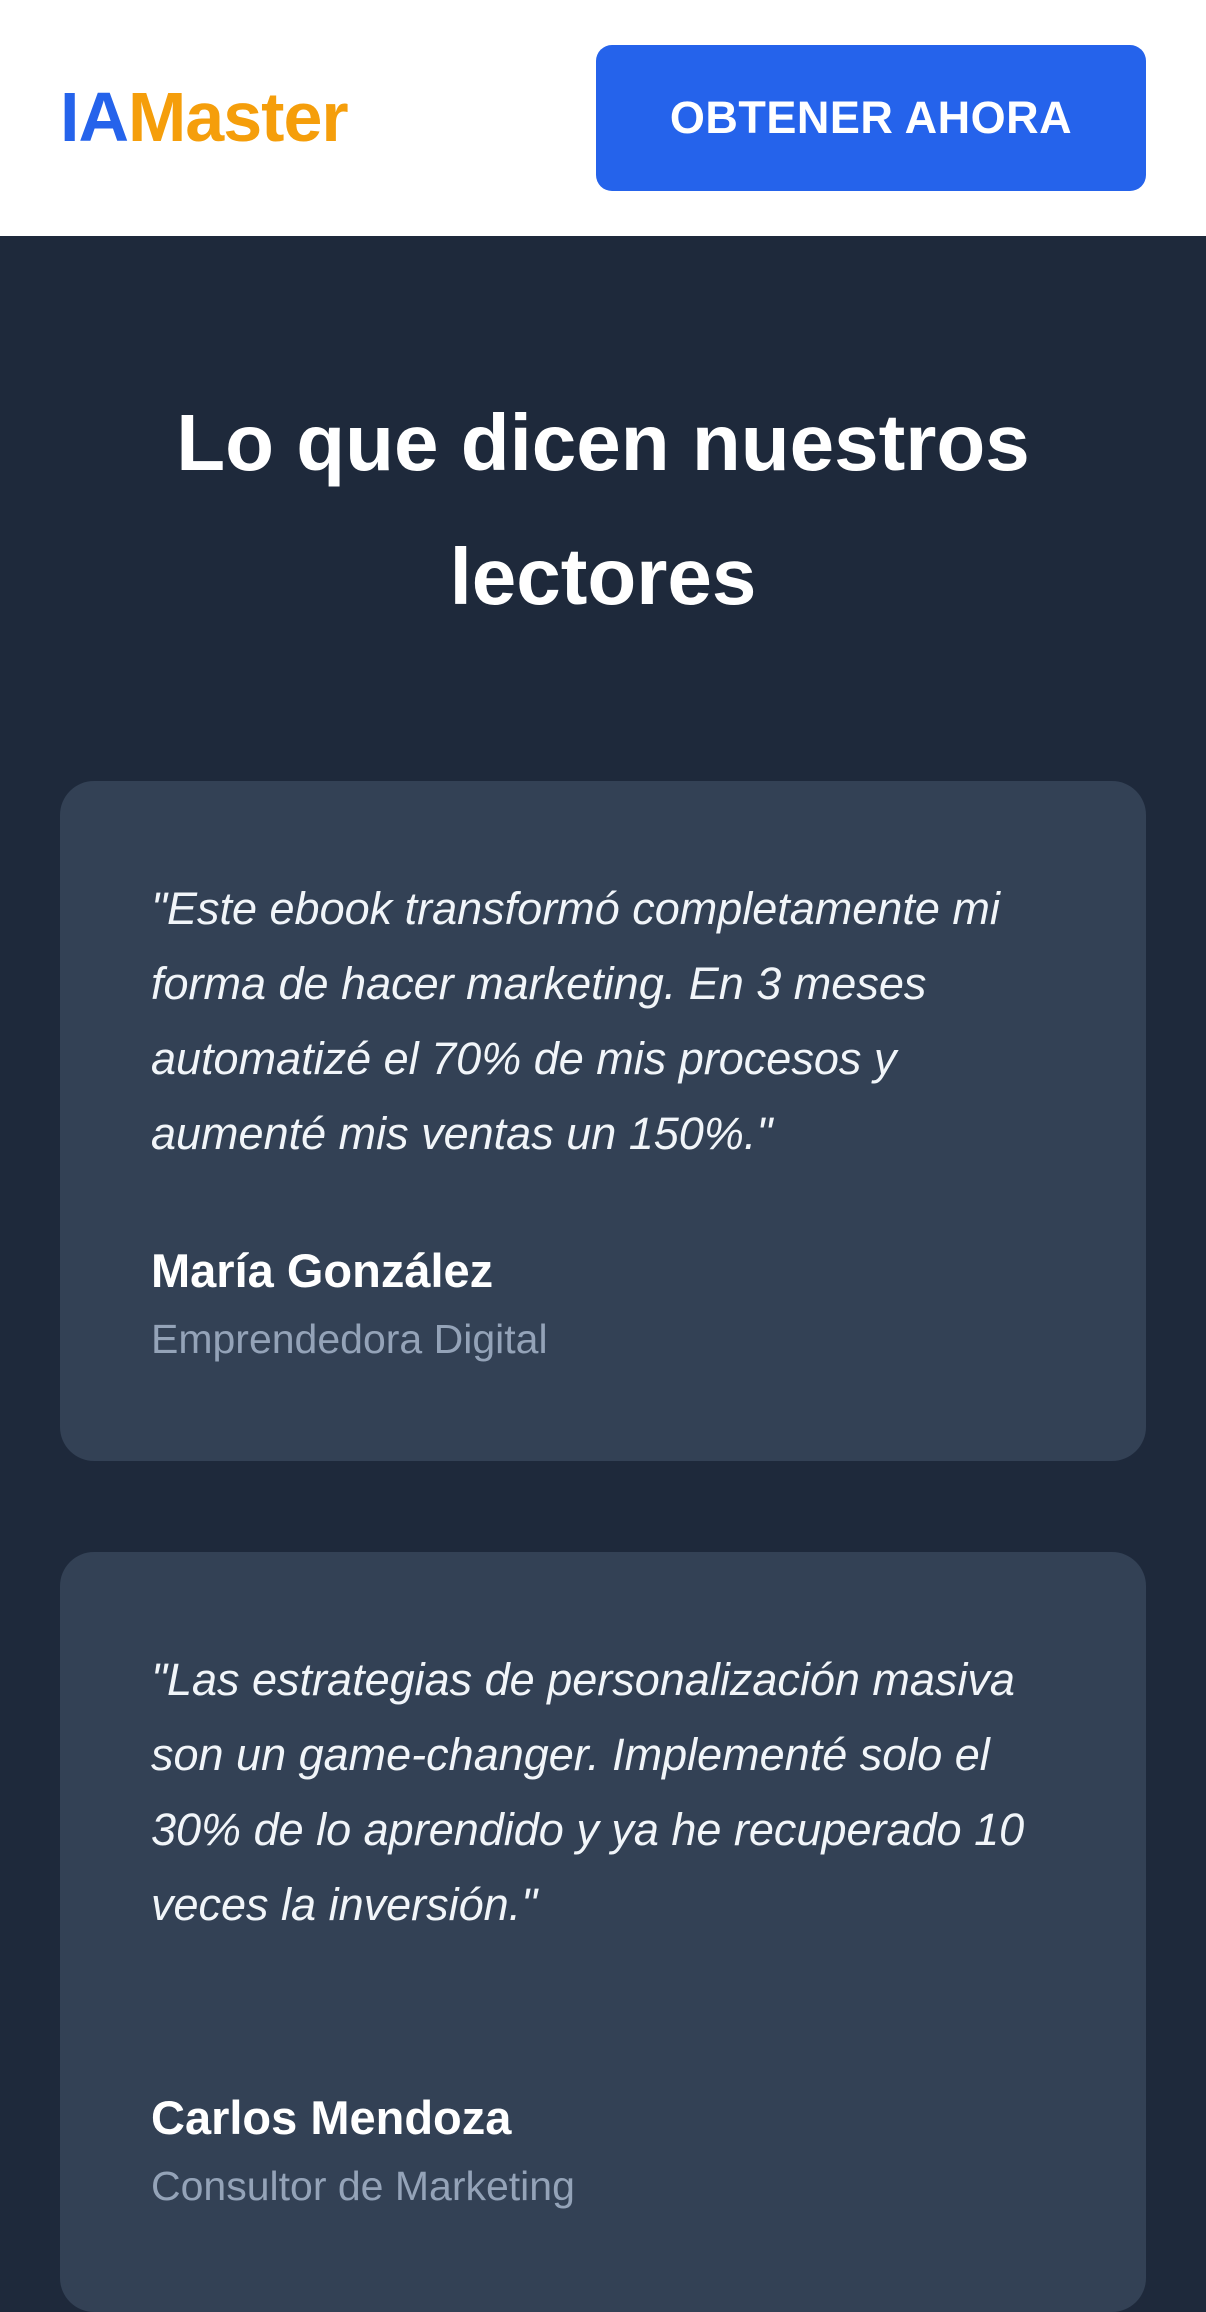 The height and width of the screenshot is (2312, 1206). I want to click on section-title: Lo que dicen nuestros lectores, so click(603, 509).